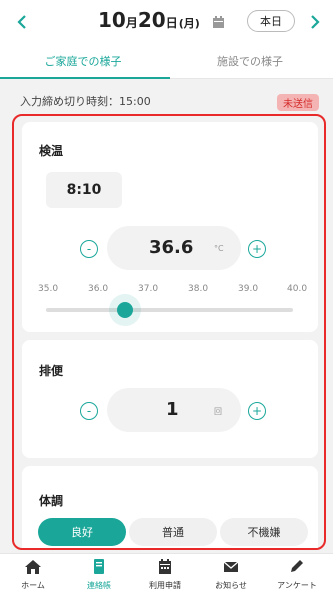 This screenshot has width=333, height=594. I want to click on scale-label: 39.0, so click(248, 289).